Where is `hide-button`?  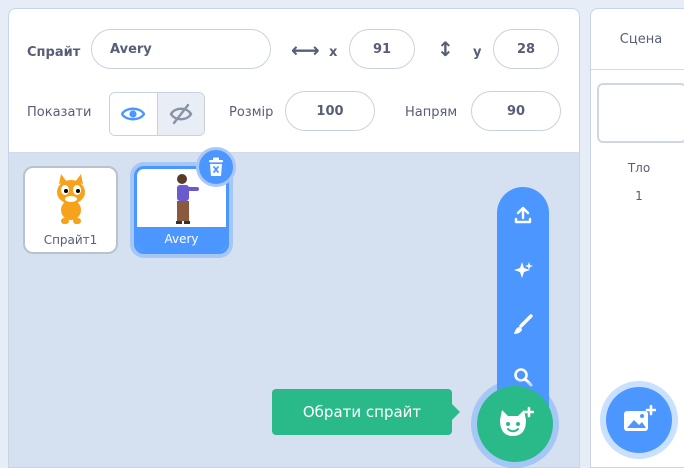
hide-button is located at coordinates (180, 114).